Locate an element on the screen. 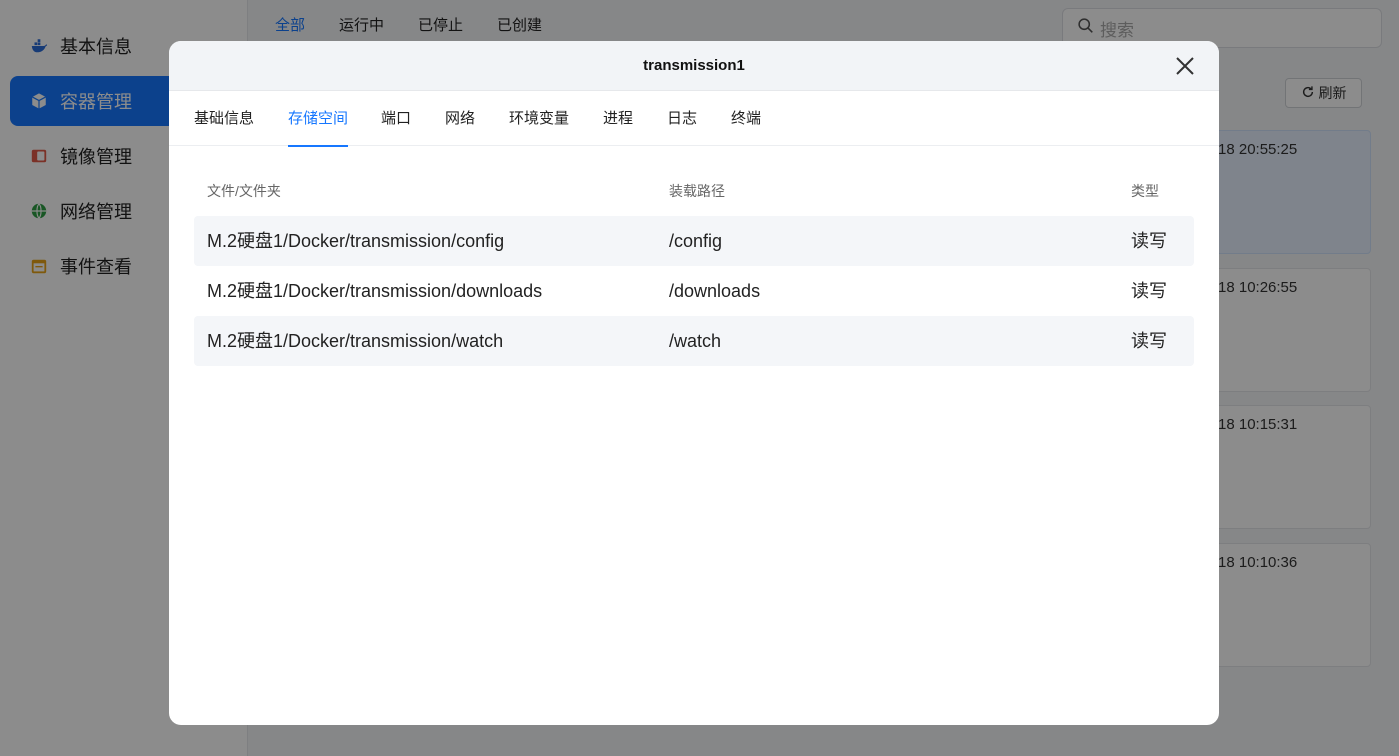 The width and height of the screenshot is (1399, 756). close-button is located at coordinates (1185, 66).